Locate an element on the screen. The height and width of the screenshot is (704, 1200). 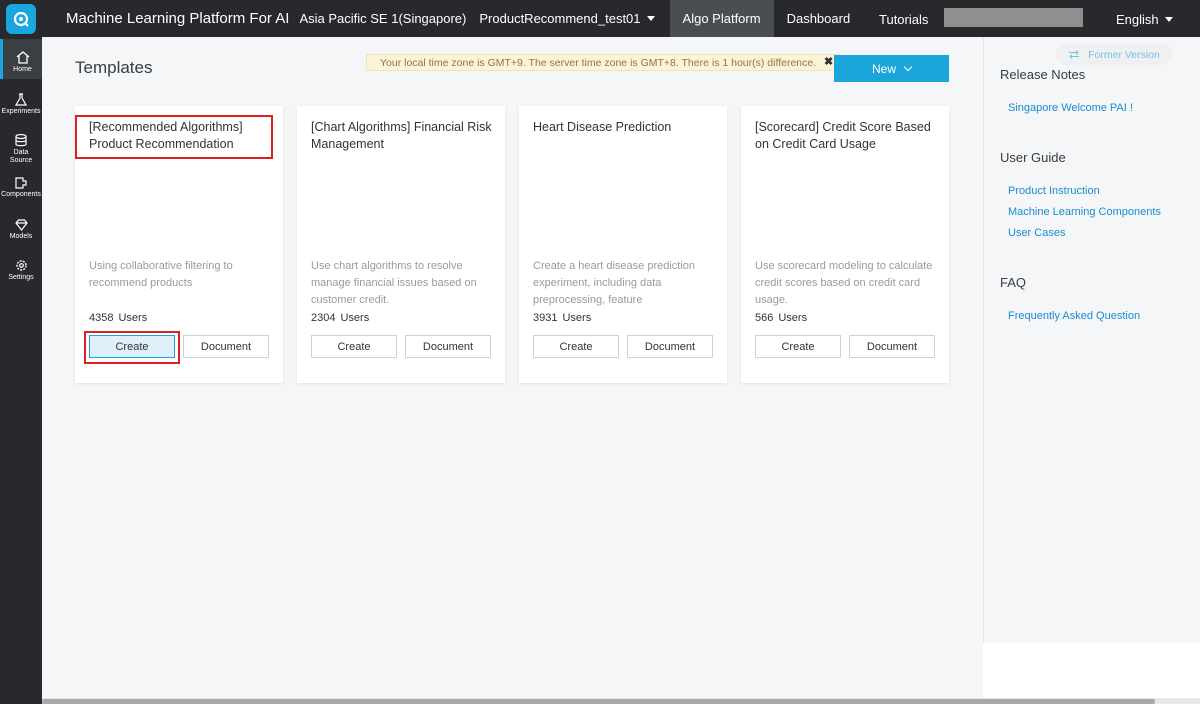
horizontal-scrollbar is located at coordinates (598, 701).